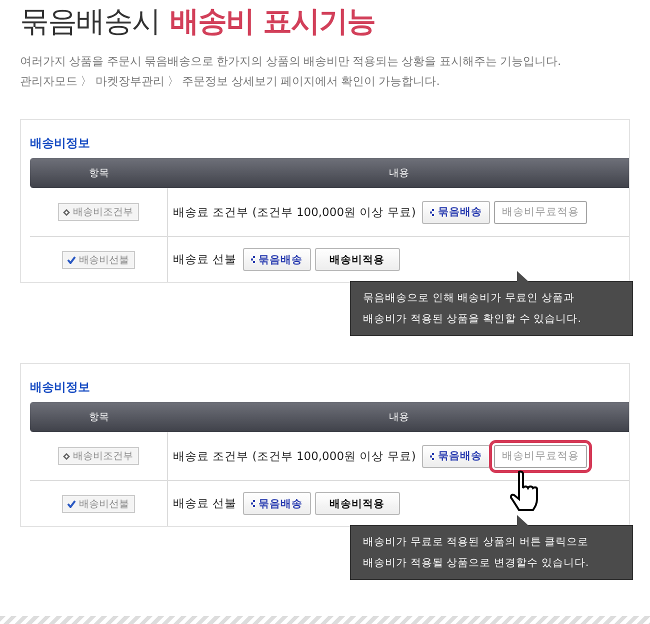 The height and width of the screenshot is (624, 650). I want to click on tooltip-text: 배송비가 무료로 적용된 상품의 버튼 클릭으로, so click(476, 542).